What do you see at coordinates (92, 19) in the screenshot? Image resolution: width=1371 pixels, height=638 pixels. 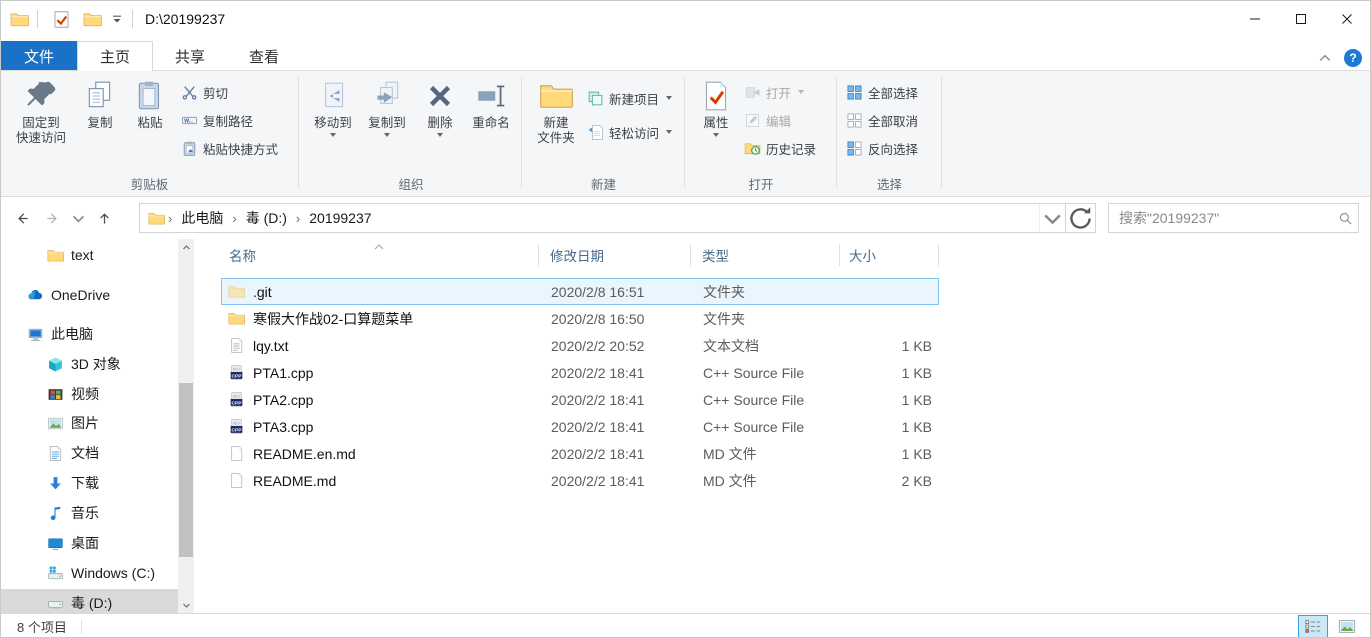 I see `quick-access-new-folder-icon` at bounding box center [92, 19].